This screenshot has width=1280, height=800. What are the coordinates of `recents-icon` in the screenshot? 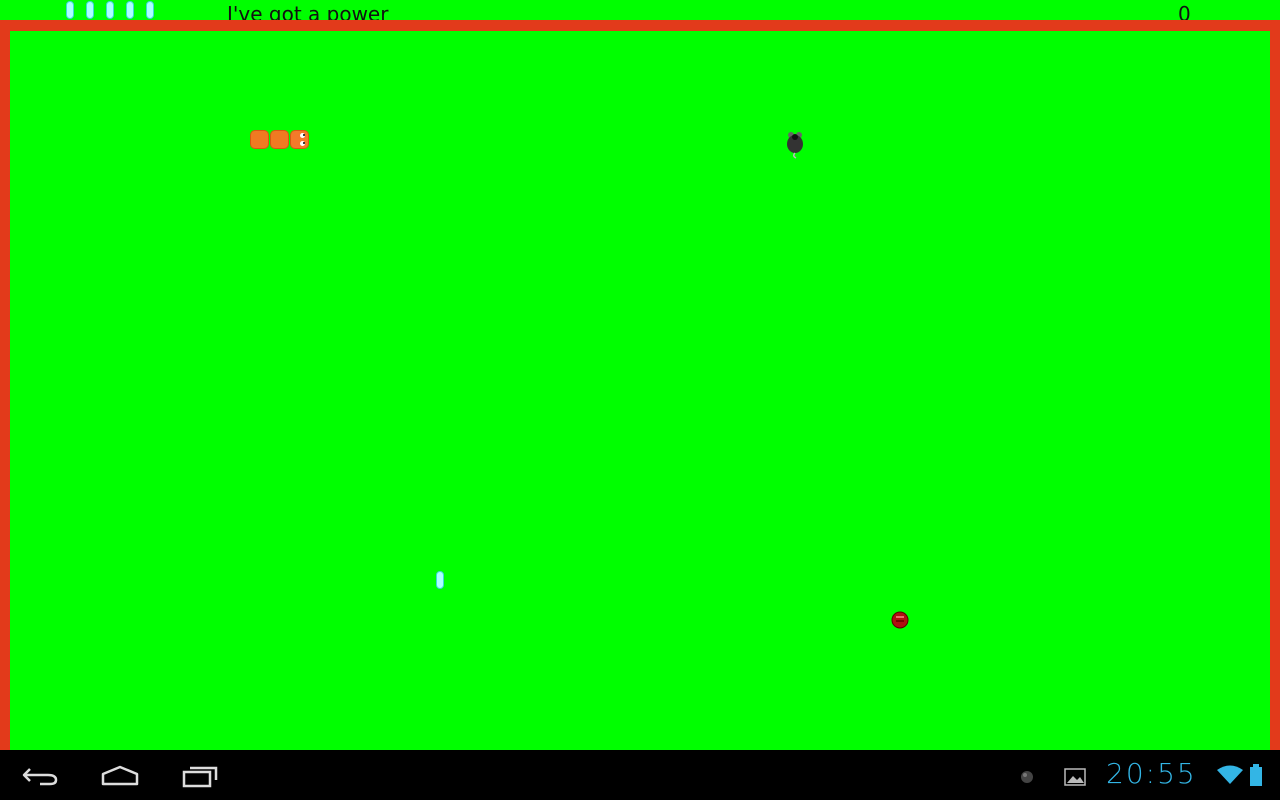 It's located at (201, 777).